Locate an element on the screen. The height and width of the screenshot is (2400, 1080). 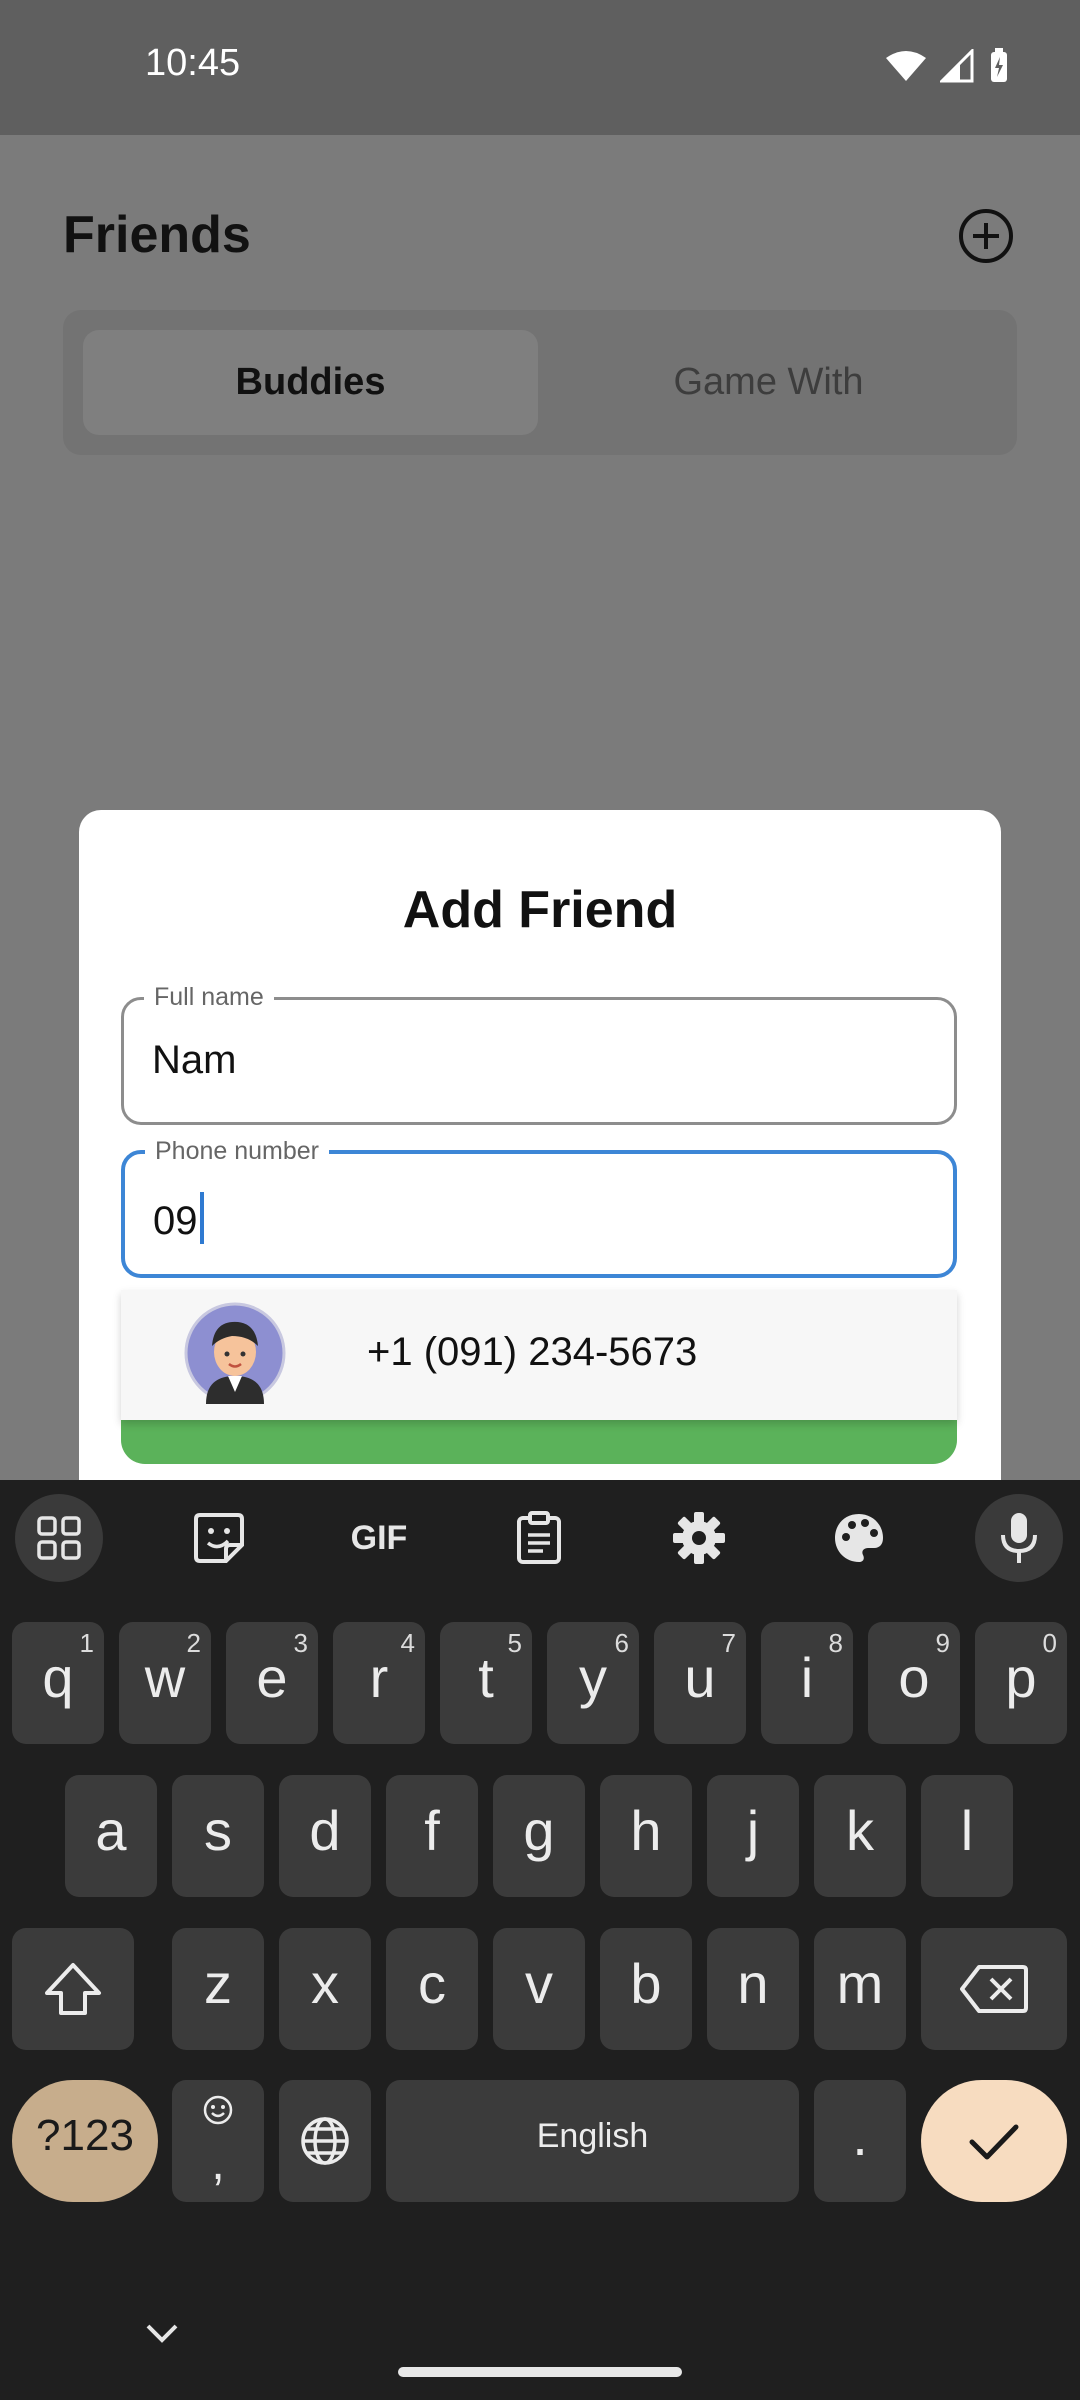
key-k: k is located at coordinates (860, 1836).